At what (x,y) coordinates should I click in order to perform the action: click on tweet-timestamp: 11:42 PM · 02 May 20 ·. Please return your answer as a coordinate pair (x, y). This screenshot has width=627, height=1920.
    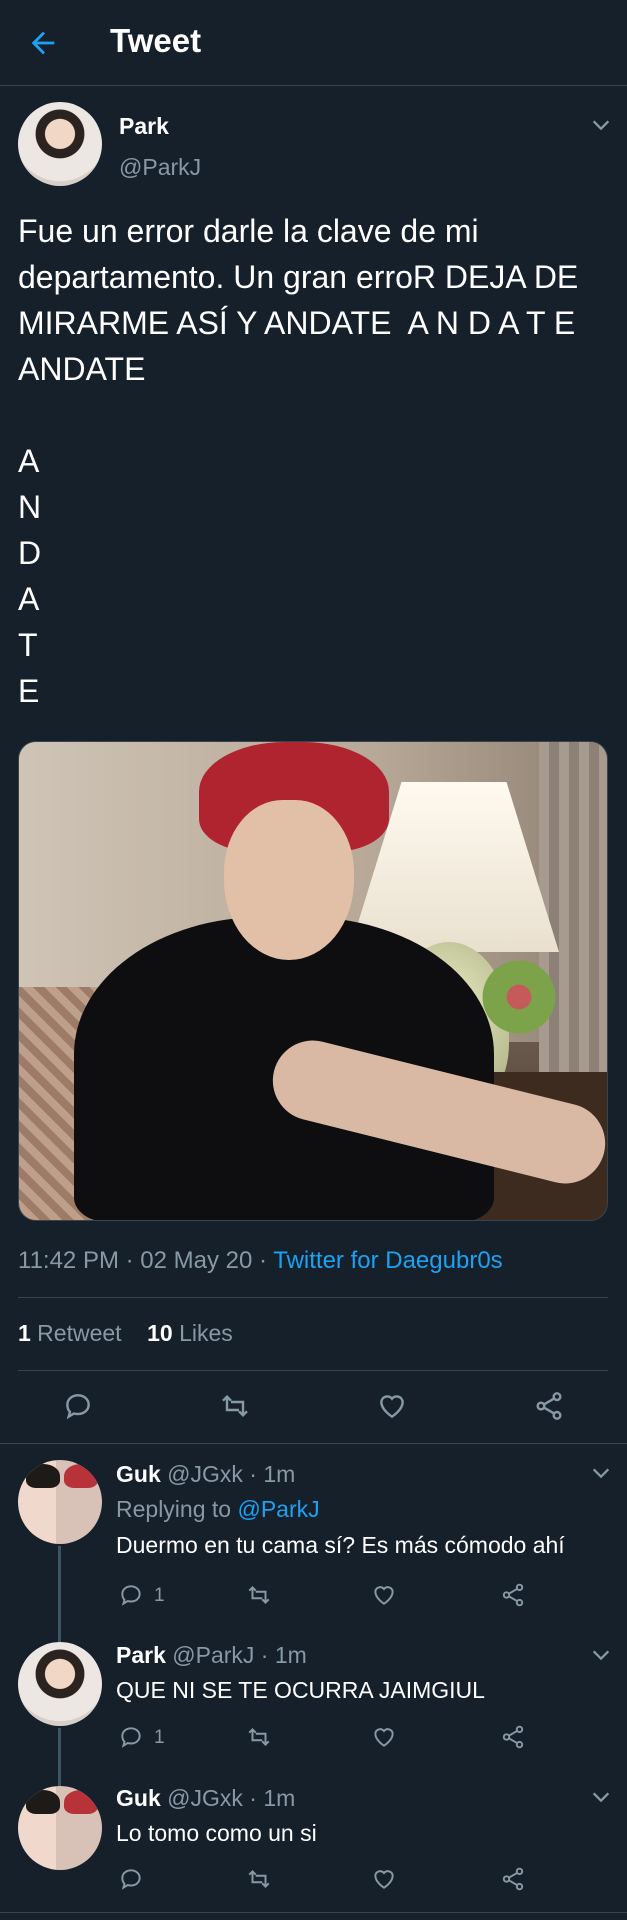
    Looking at the image, I should click on (146, 1260).